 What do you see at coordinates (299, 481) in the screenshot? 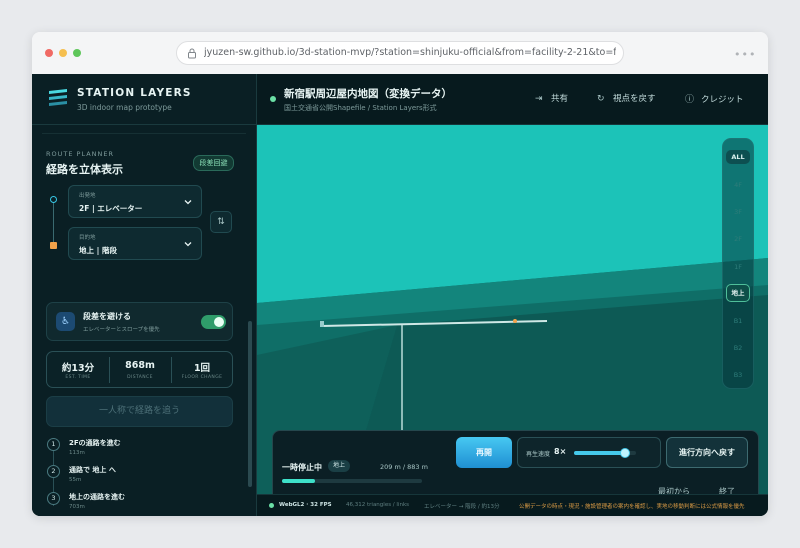
I see `progress-fill` at bounding box center [299, 481].